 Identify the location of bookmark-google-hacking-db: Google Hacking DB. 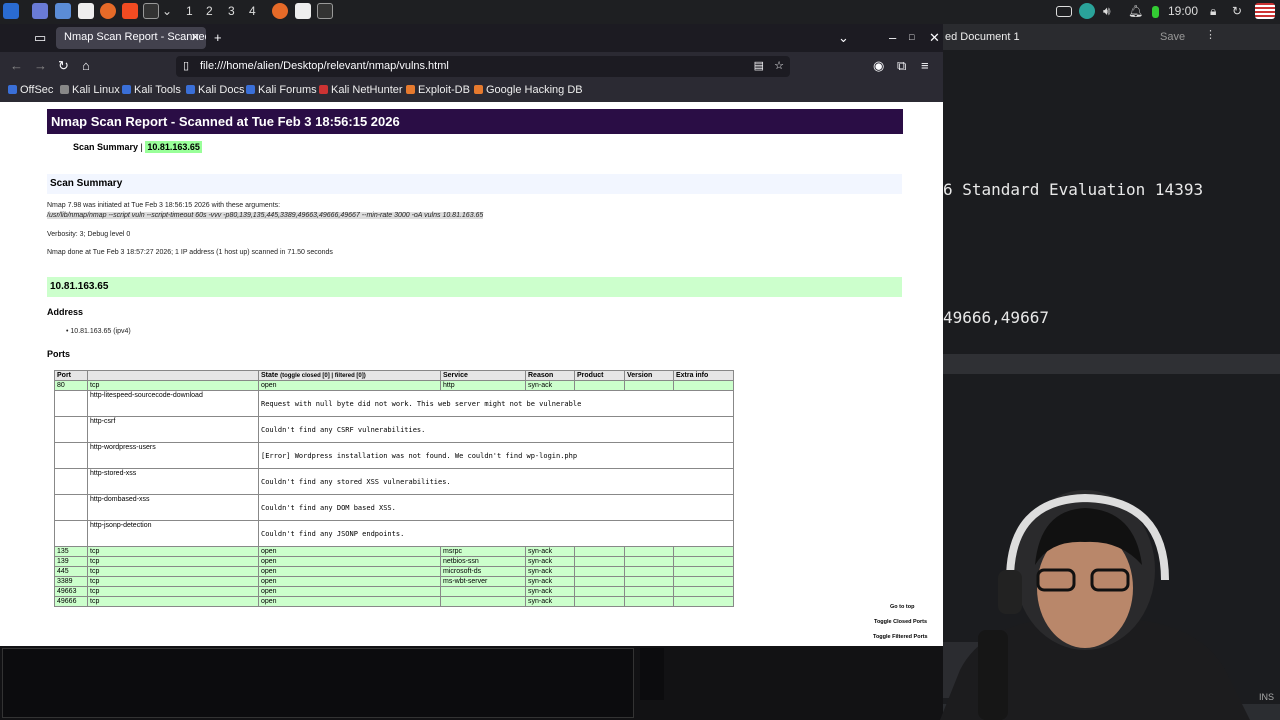
(528, 90).